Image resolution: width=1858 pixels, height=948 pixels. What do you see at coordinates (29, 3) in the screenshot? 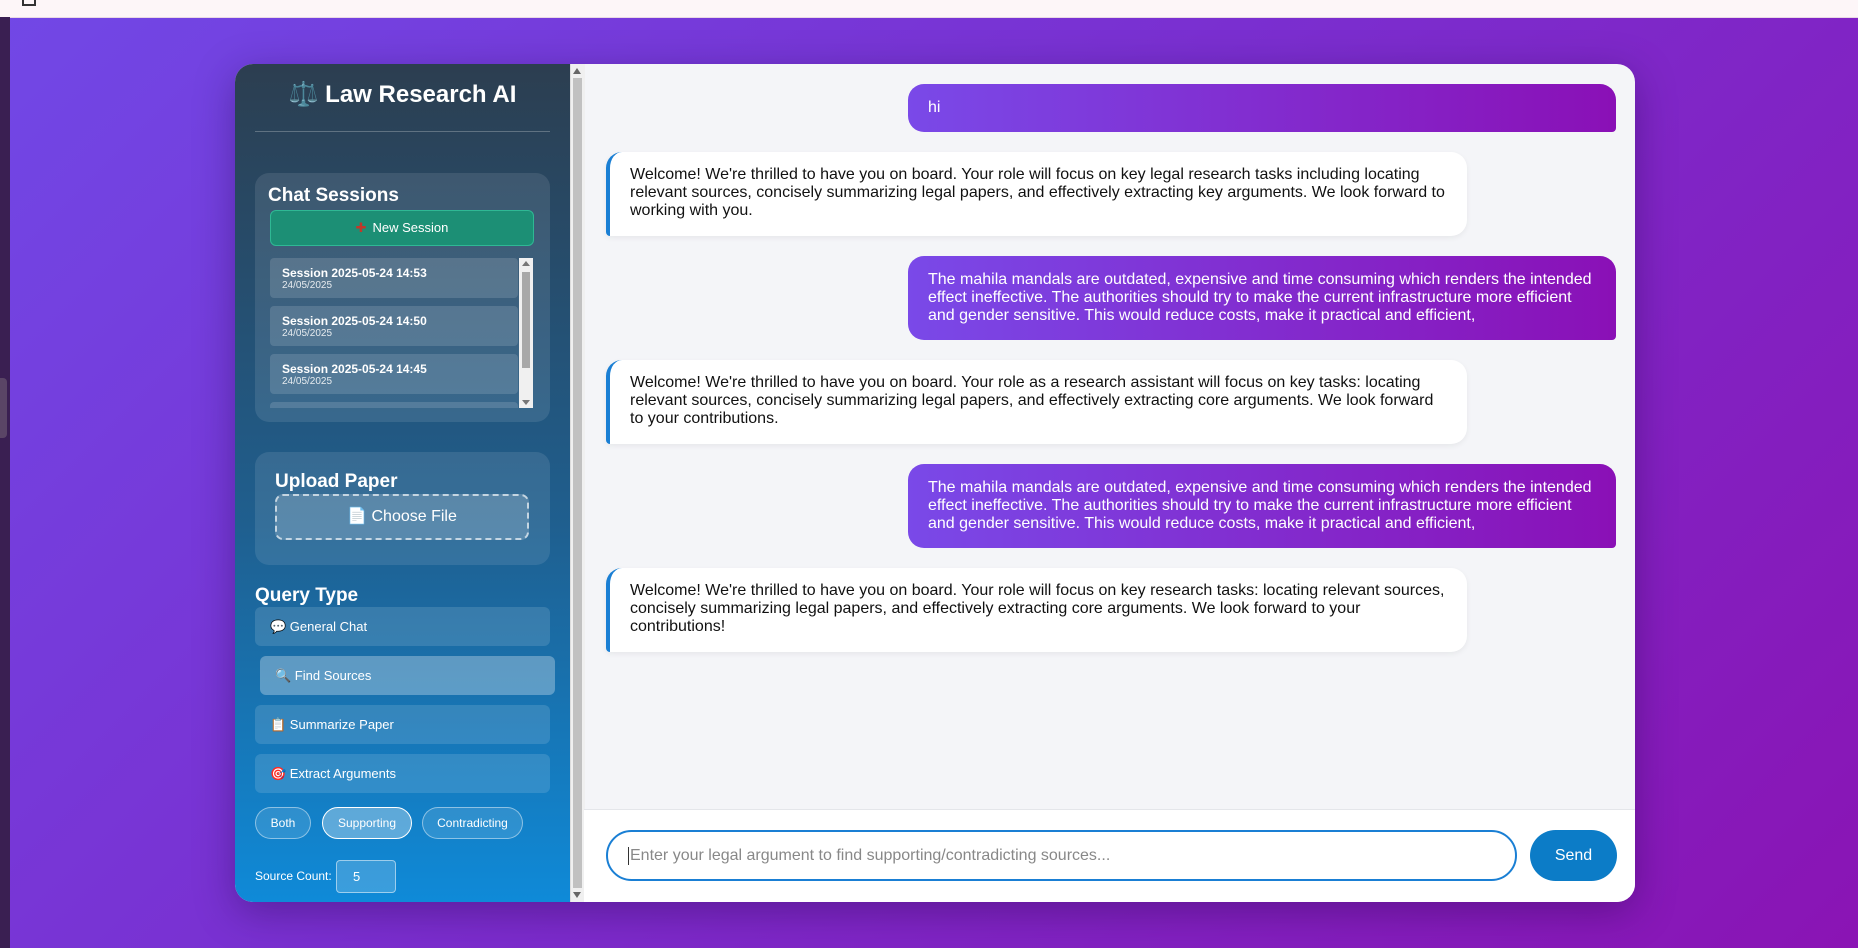
I see `grid-icon` at bounding box center [29, 3].